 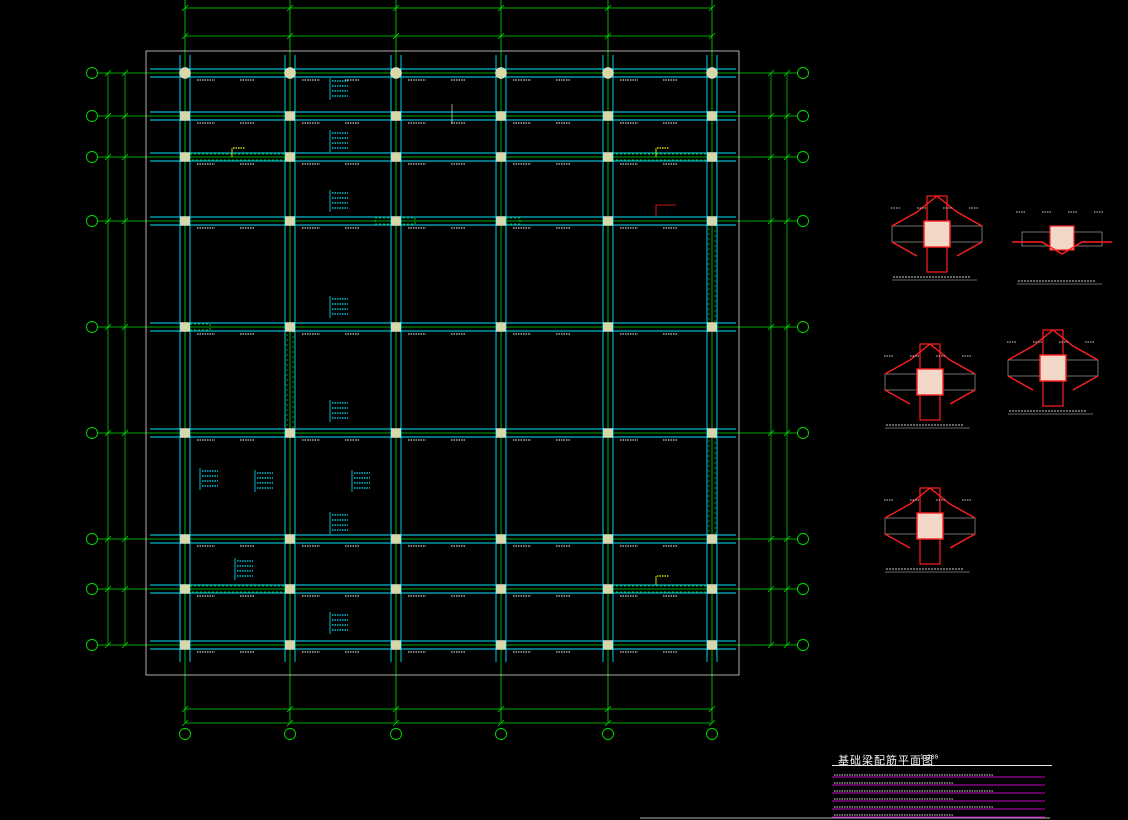 I want to click on title-block: 基础梁配筋平面图 1:100, so click(x=942, y=785).